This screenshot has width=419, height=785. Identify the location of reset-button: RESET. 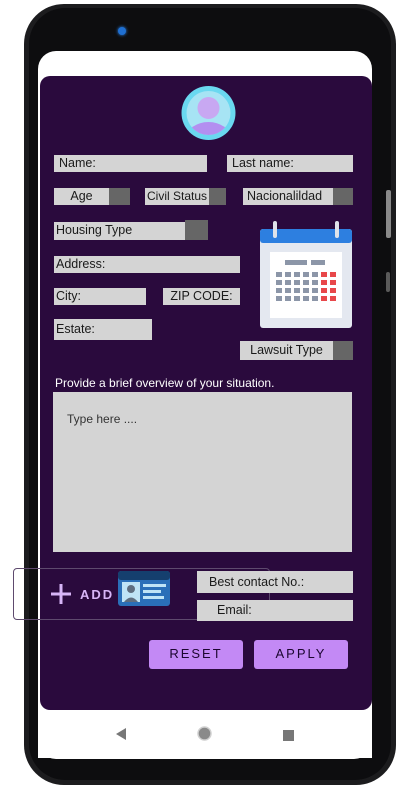
(196, 654).